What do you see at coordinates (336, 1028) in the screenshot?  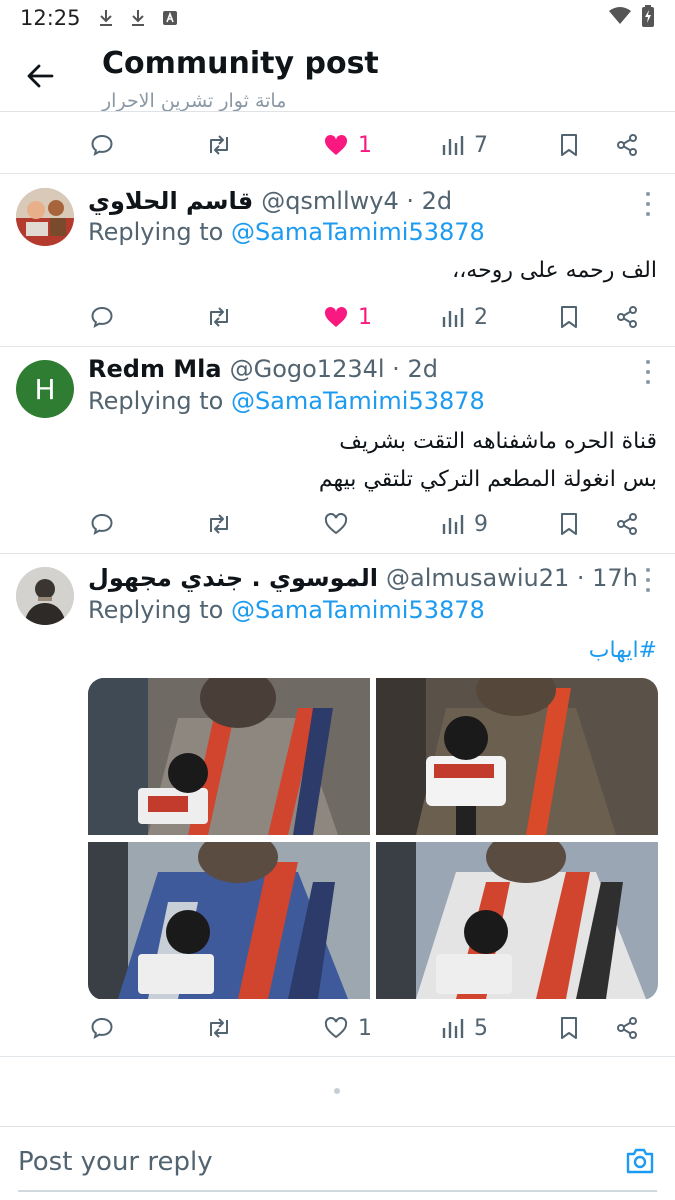 I see `heart-outline-icon` at bounding box center [336, 1028].